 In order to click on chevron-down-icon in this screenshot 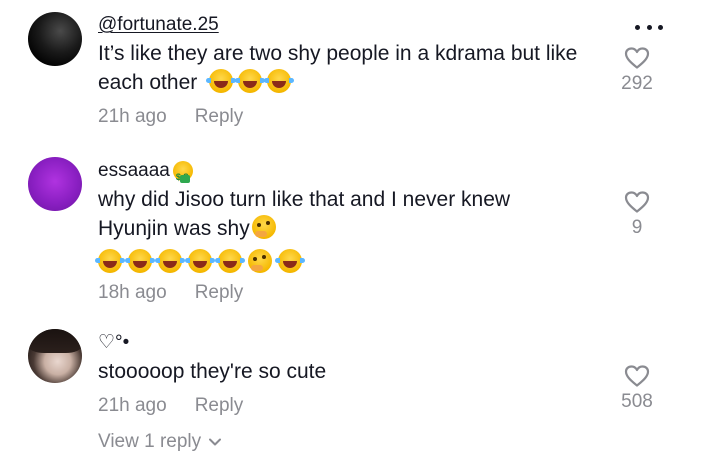, I will do `click(215, 442)`.